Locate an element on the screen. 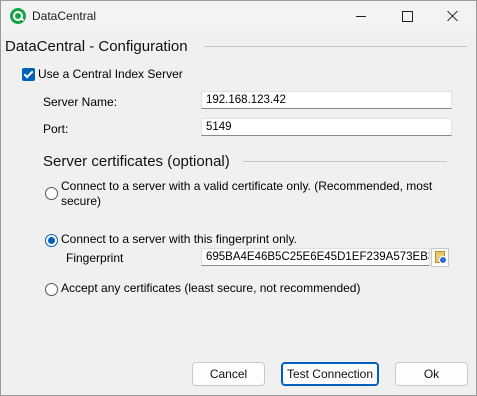 The width and height of the screenshot is (477, 396). app-search-icon is located at coordinates (18, 16).